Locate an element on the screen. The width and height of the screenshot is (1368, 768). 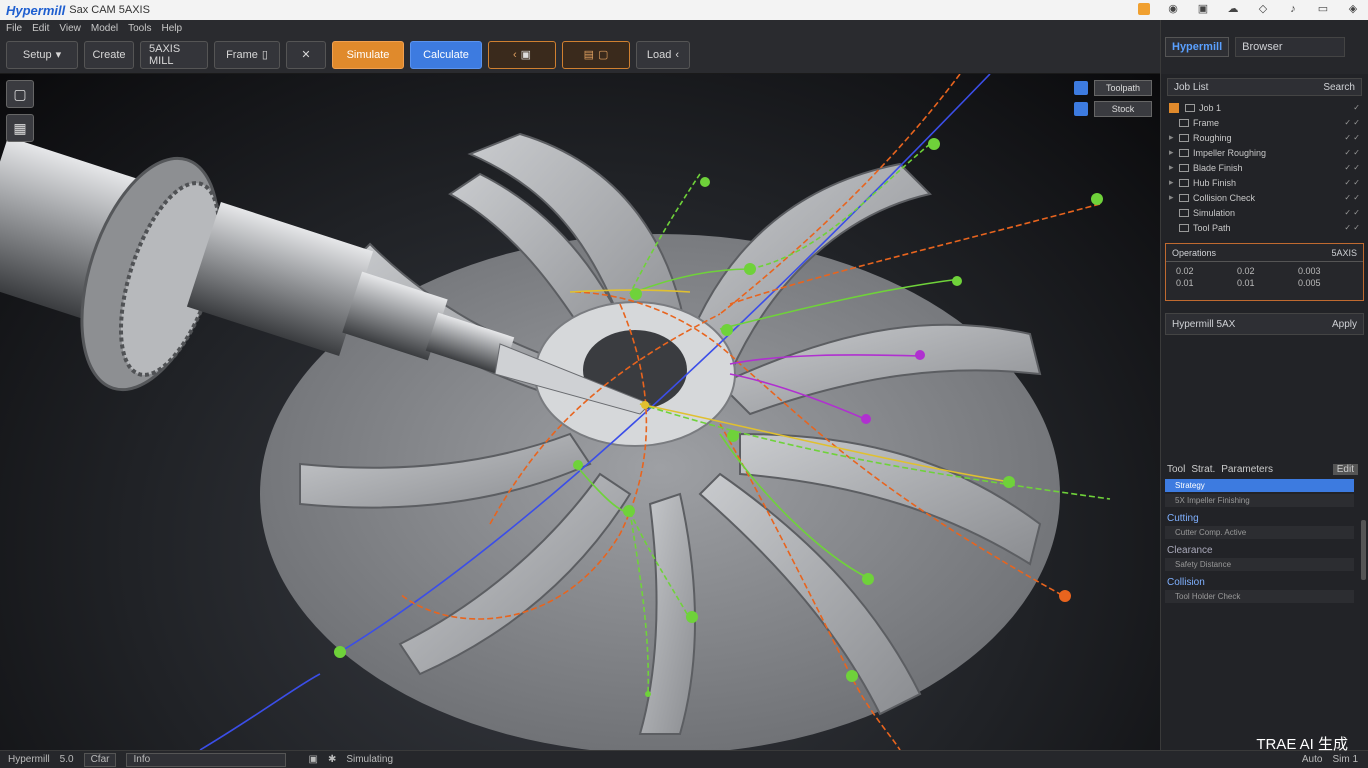
property-row: Cutter Comp. Active is located at coordinates (1259, 532).